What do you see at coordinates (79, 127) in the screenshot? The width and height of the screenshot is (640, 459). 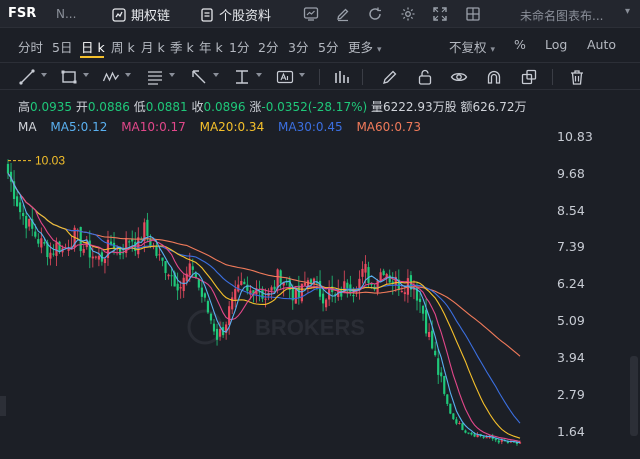 I see `ma5-value: MA5:0.12` at bounding box center [79, 127].